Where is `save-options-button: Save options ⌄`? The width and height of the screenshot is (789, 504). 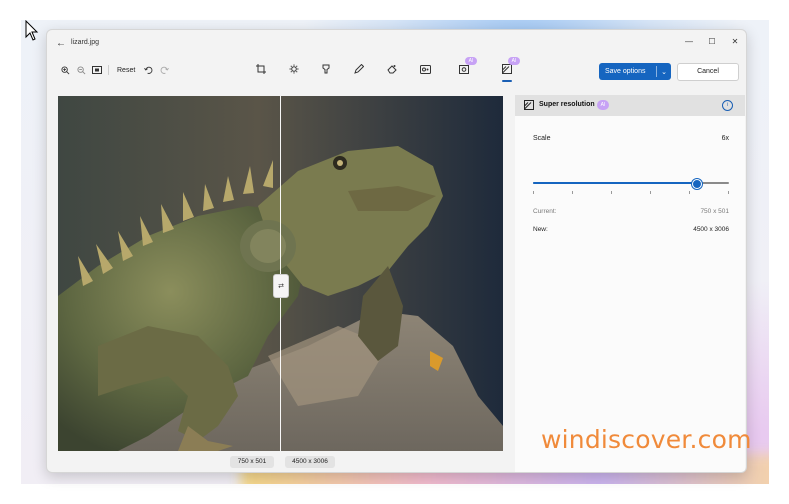 save-options-button: Save options ⌄ is located at coordinates (635, 71).